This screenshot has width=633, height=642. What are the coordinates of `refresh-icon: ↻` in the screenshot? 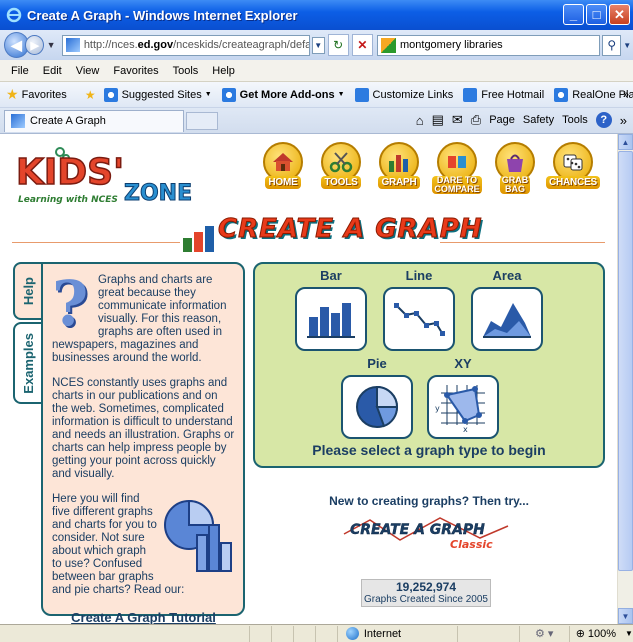 It's located at (338, 45).